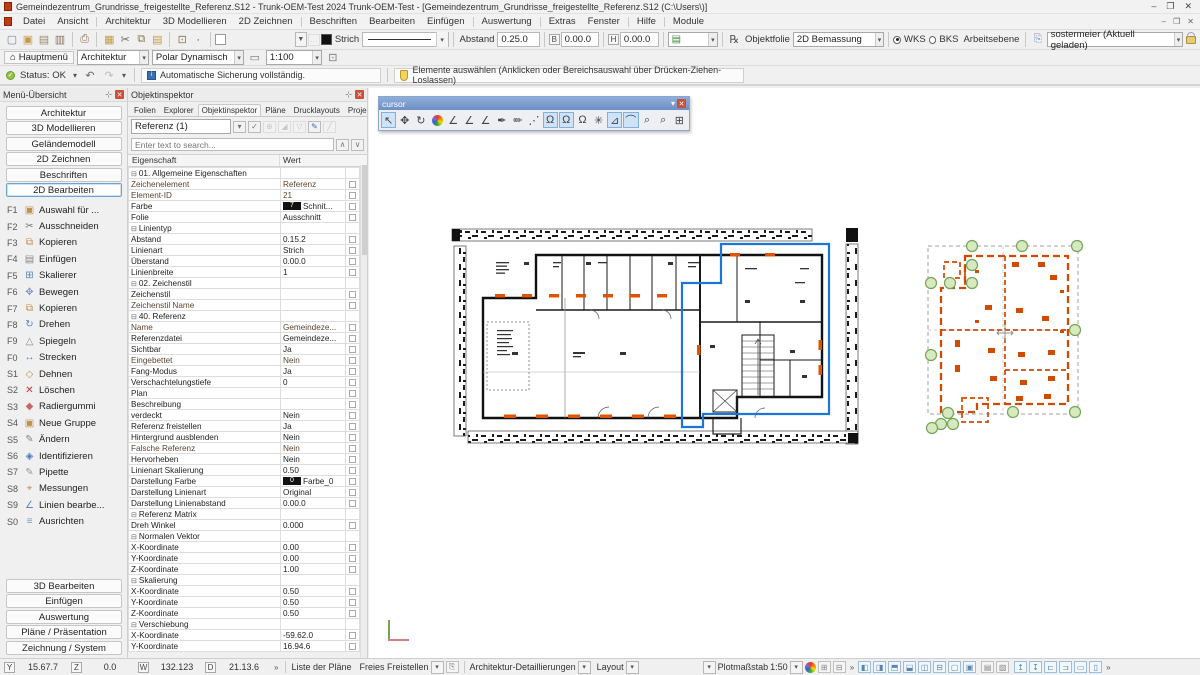 The image size is (1200, 675). Describe the element at coordinates (359, 94) in the screenshot. I see `inspector-close-icon: ✕` at that location.